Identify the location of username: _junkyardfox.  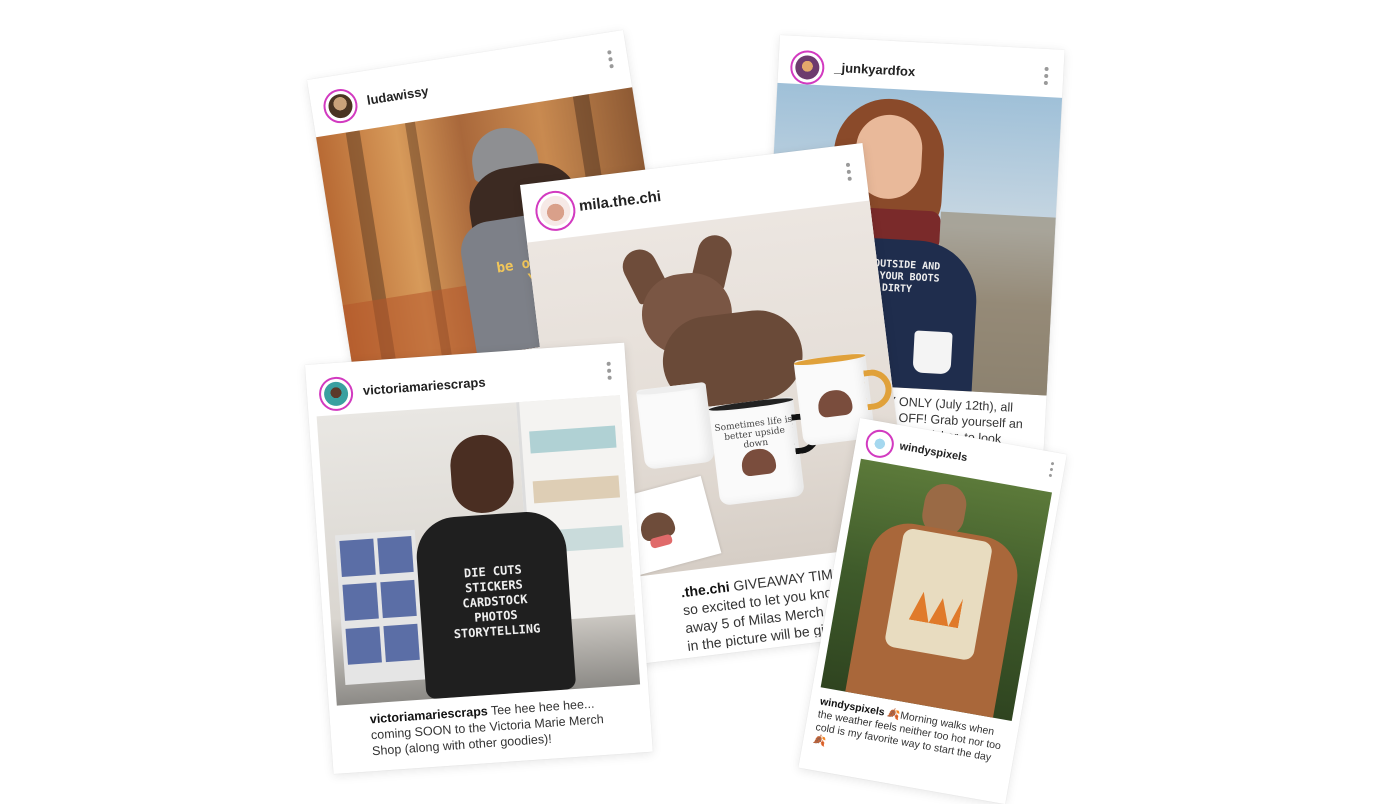
(875, 69).